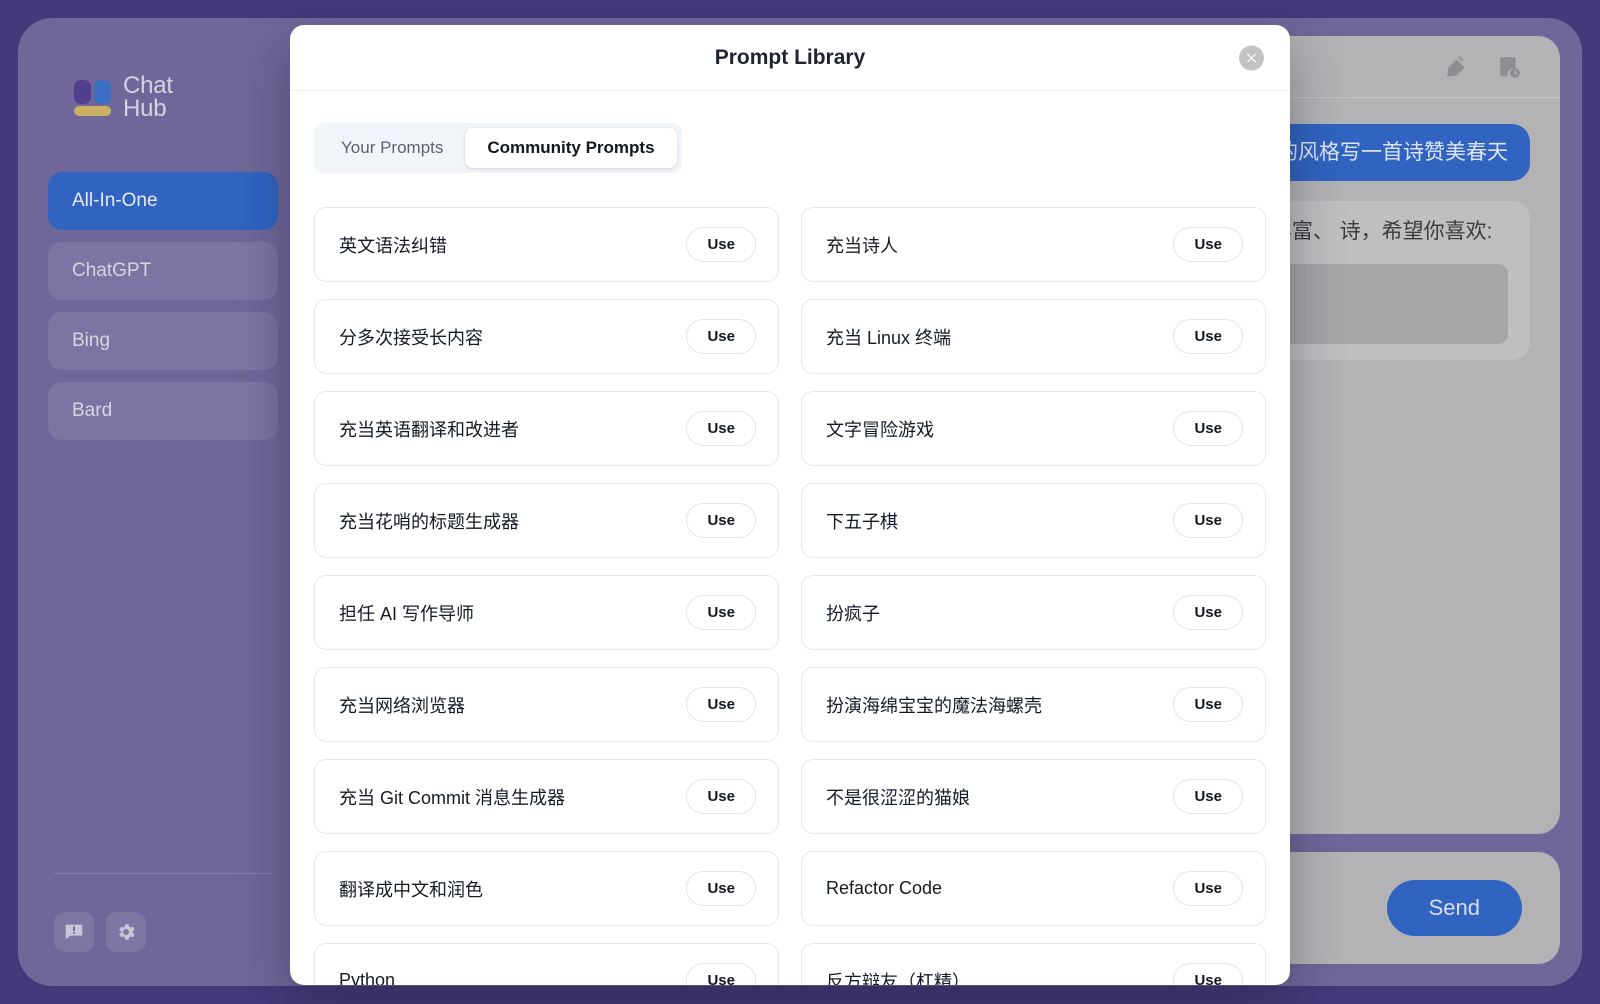 The image size is (1600, 1004). I want to click on prompt-title: 下五子棋, so click(862, 521).